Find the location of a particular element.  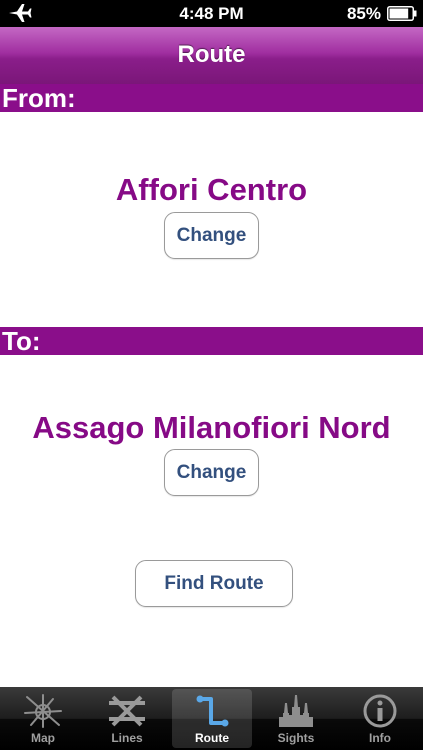

find-route-button: Find Route is located at coordinates (214, 583).